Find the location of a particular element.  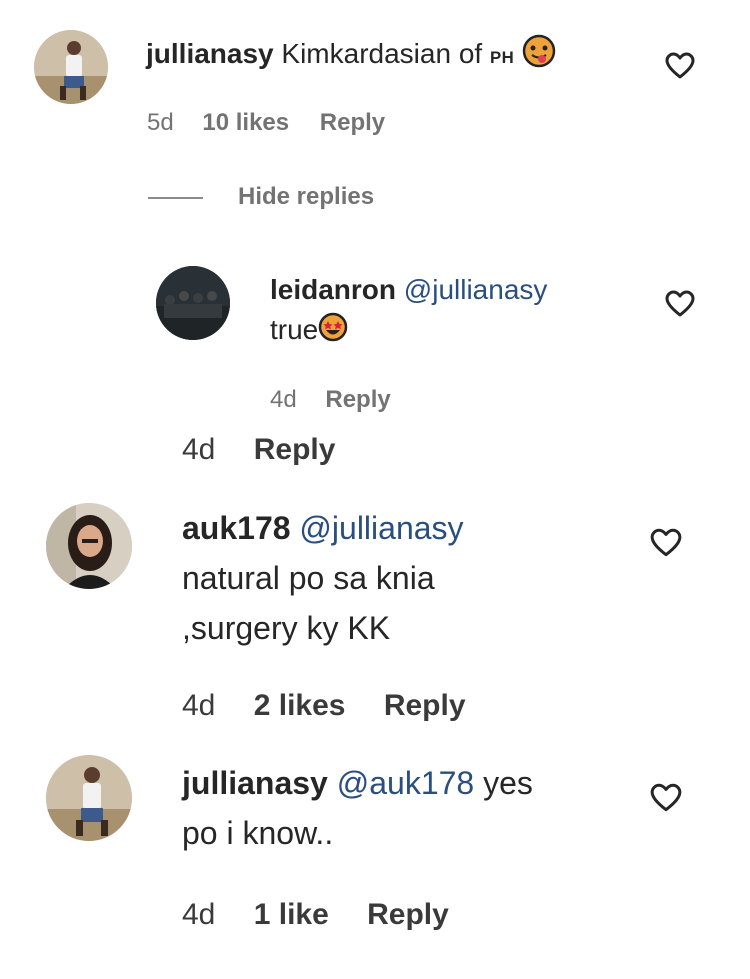

comment-meta: 5d 10 likes Reply is located at coordinates (266, 123).